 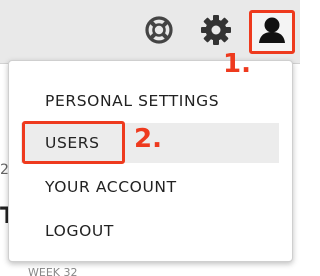 I want to click on help-button, so click(x=159, y=32).